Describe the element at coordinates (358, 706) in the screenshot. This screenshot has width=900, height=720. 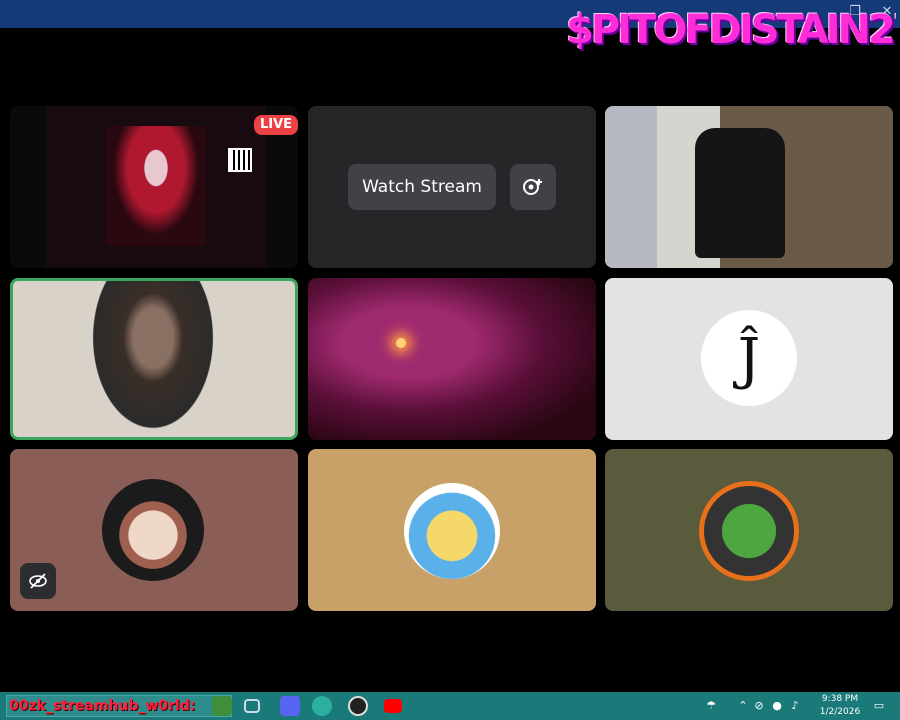
I see `obs-icon` at that location.